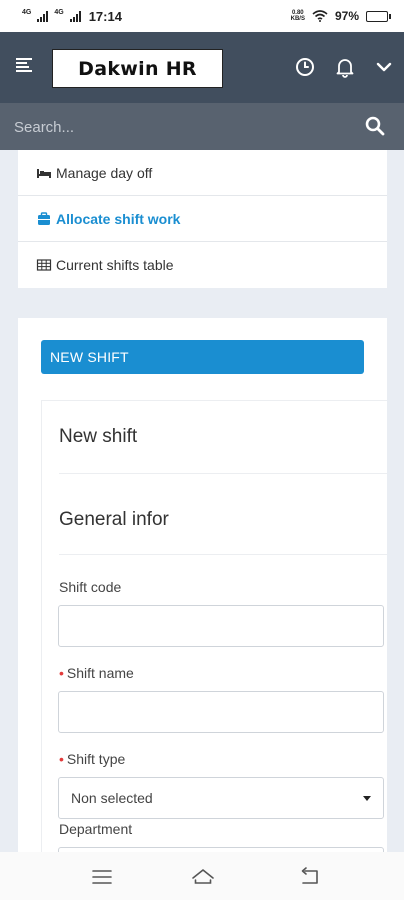  Describe the element at coordinates (202, 357) in the screenshot. I see `new-shift-tab: NEW SHIFT` at that location.